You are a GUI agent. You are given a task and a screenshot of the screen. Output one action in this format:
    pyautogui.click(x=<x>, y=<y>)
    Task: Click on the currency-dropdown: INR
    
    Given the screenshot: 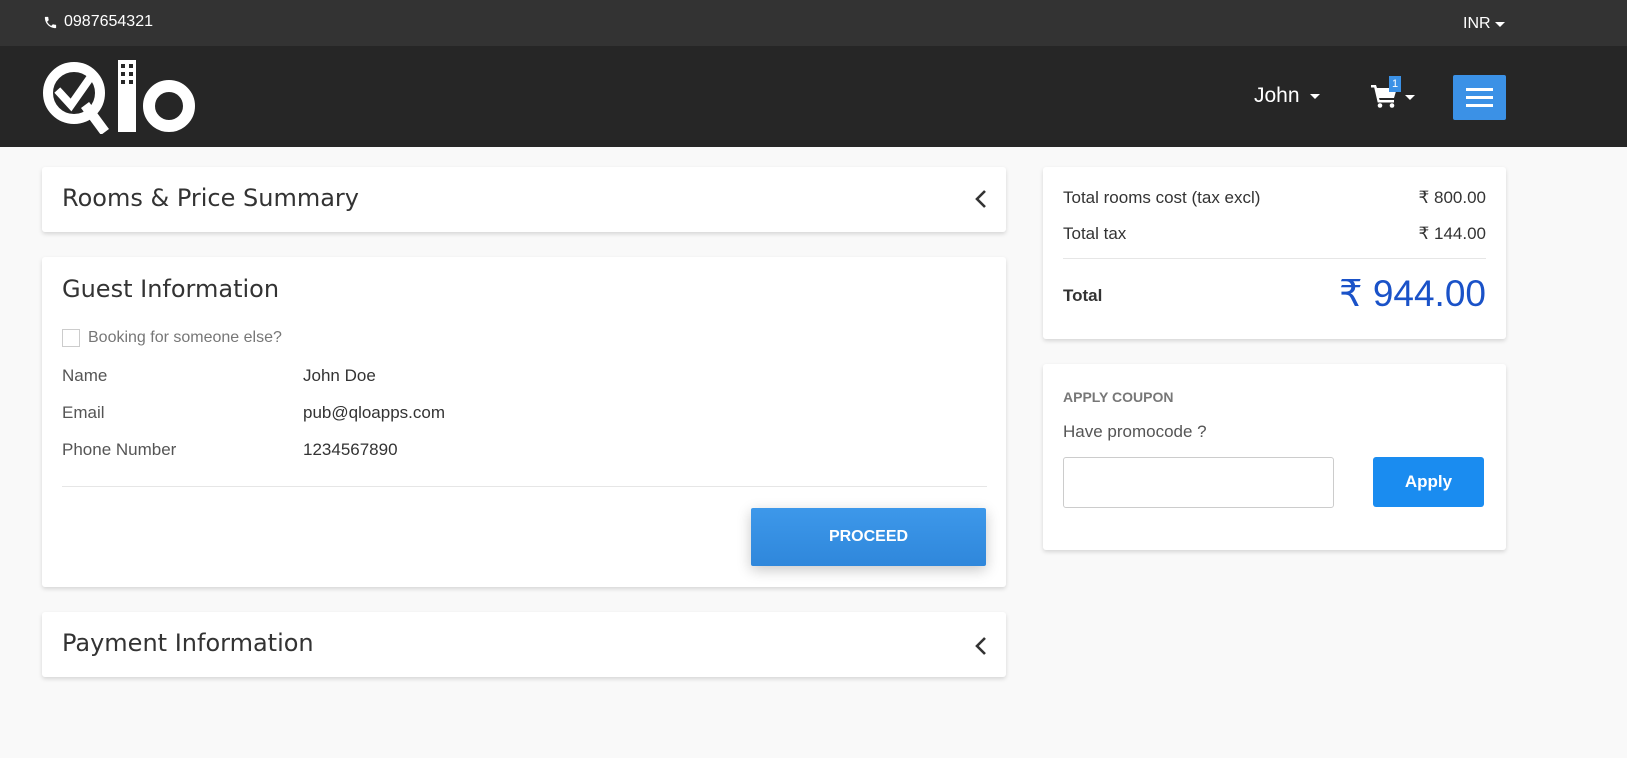 What is the action you would take?
    pyautogui.click(x=1484, y=24)
    